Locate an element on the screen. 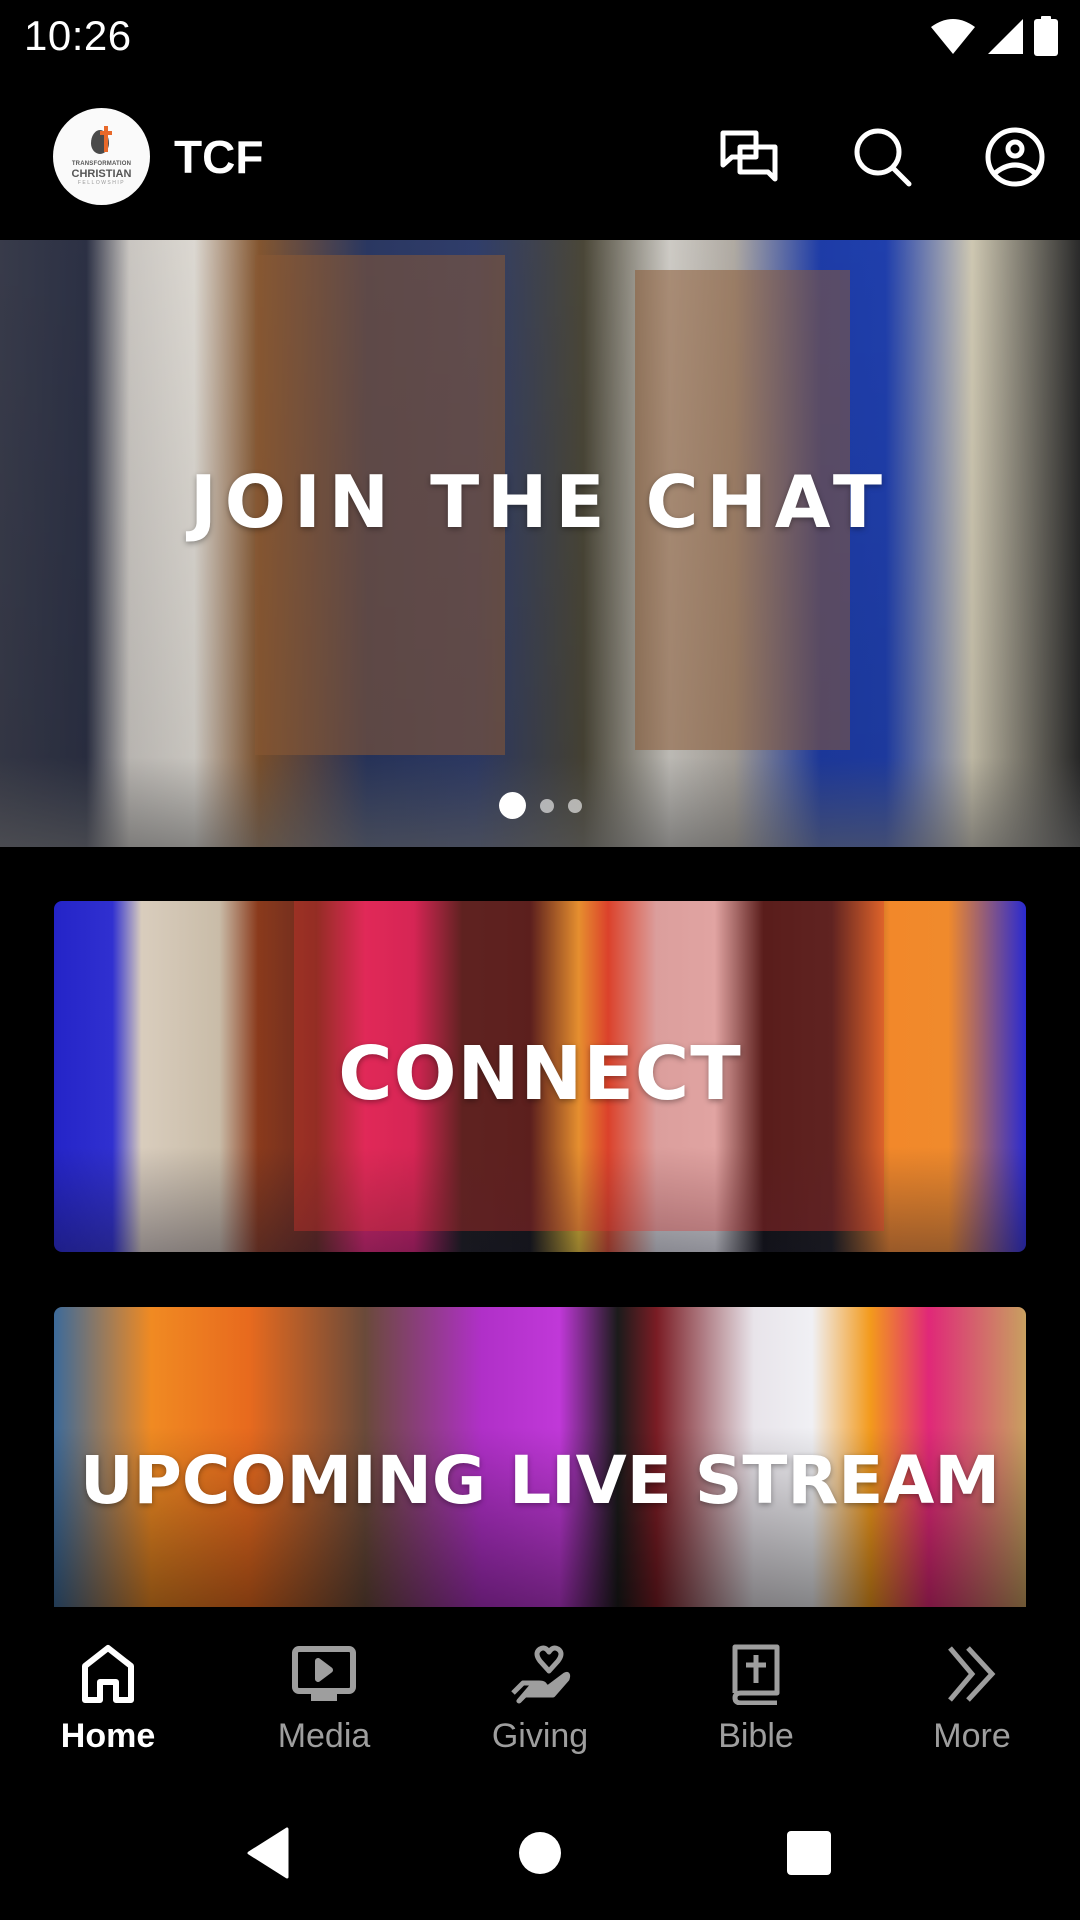 This screenshot has width=1080, height=1920. giving-hand-heart-icon is located at coordinates (540, 1674).